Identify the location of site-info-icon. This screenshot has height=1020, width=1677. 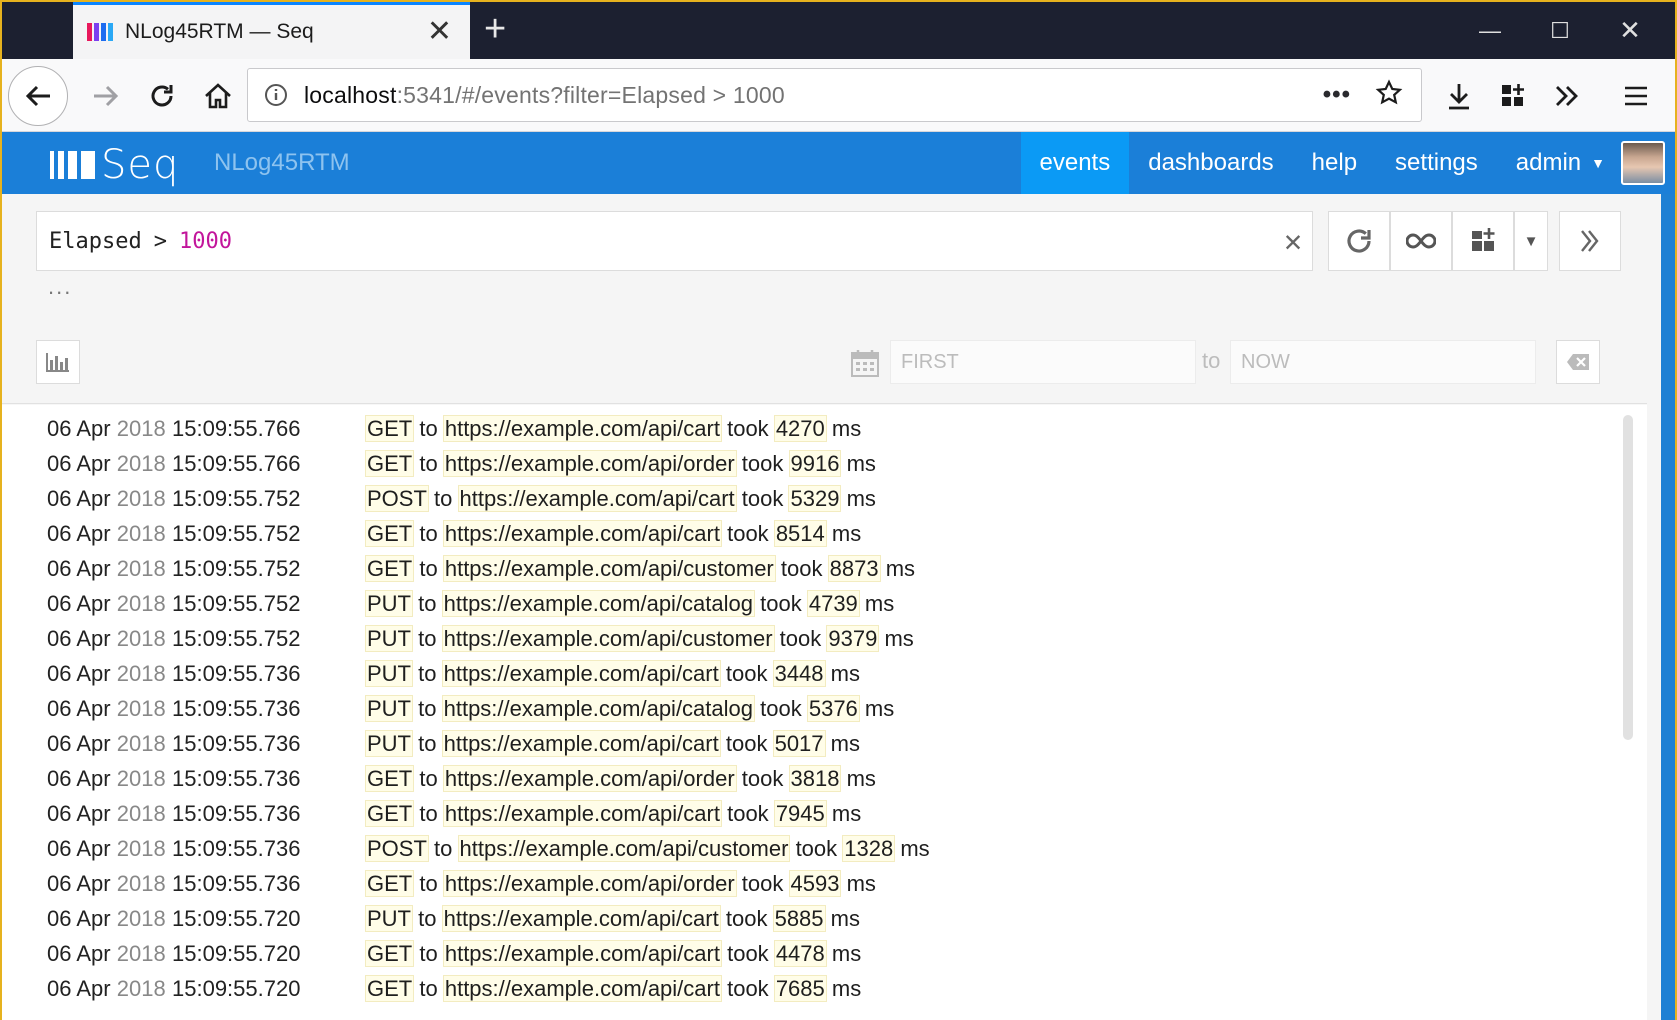
(276, 95).